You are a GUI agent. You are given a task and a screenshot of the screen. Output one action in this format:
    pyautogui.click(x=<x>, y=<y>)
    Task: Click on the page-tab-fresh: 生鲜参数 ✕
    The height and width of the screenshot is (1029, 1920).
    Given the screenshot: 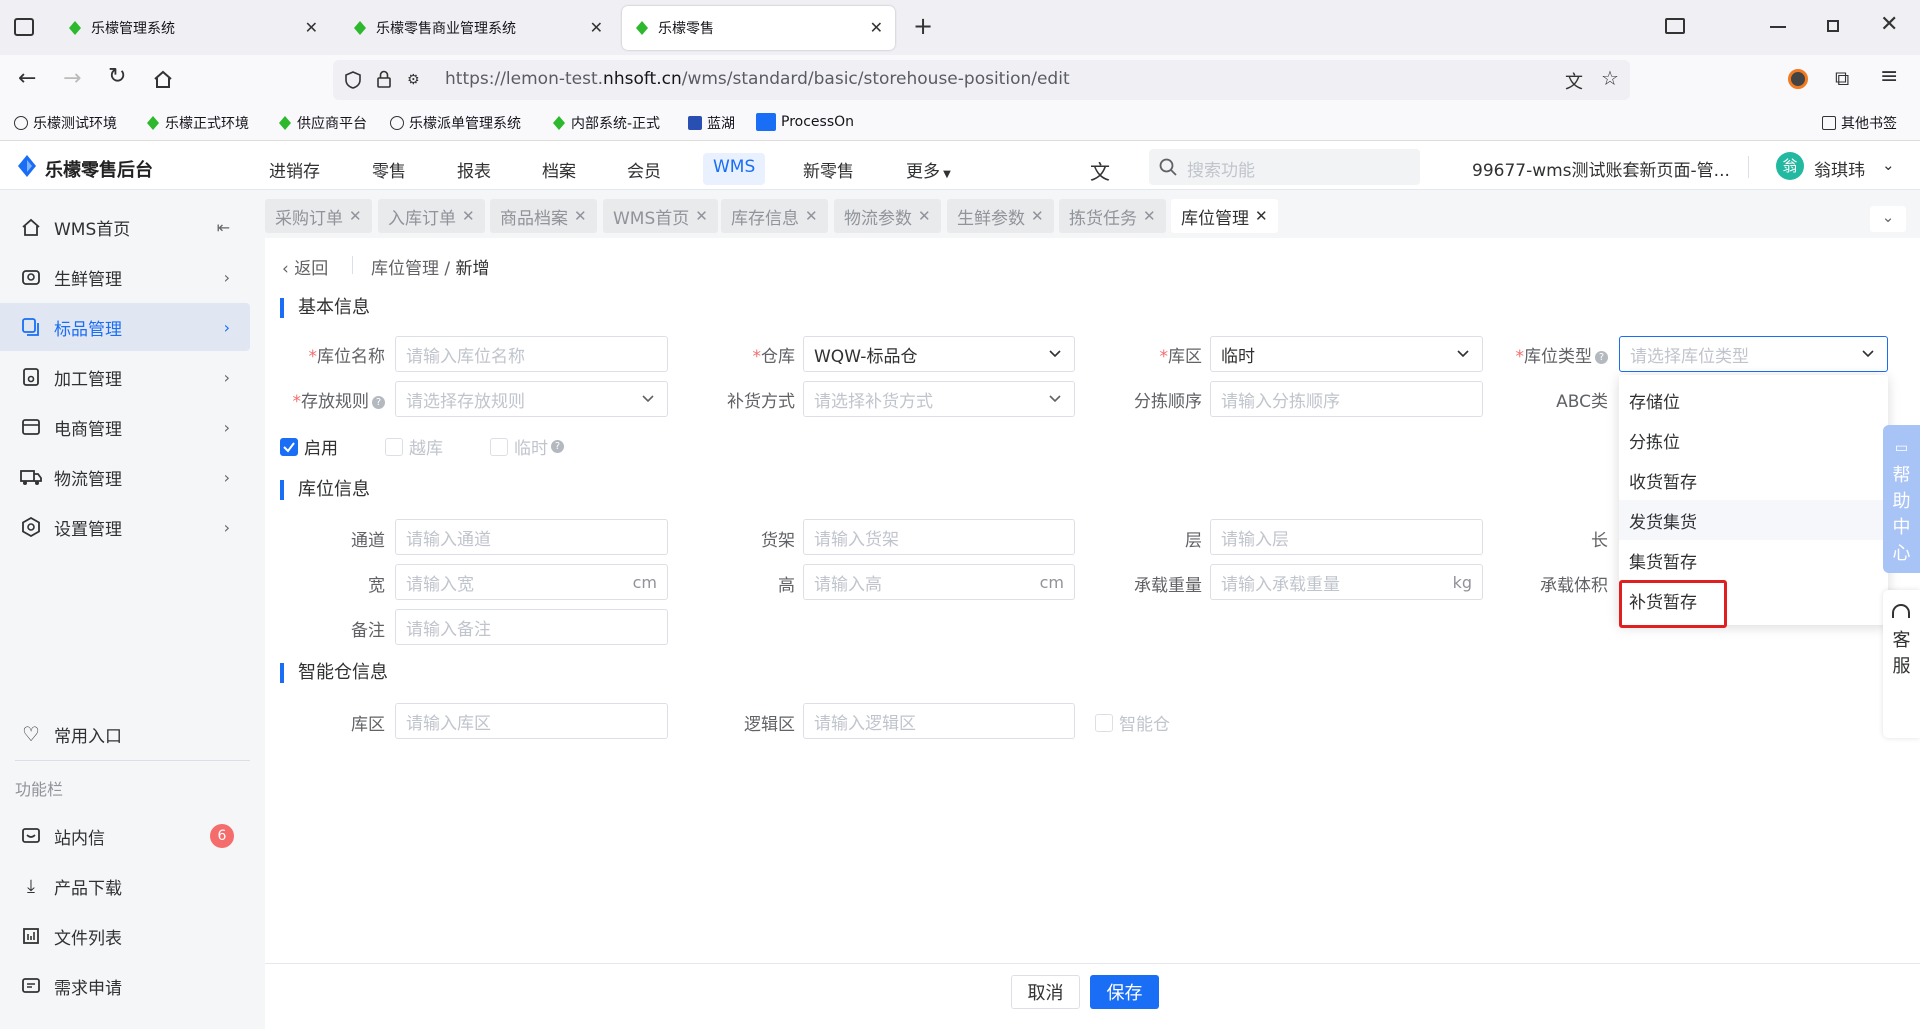 What is the action you would take?
    pyautogui.click(x=1000, y=216)
    